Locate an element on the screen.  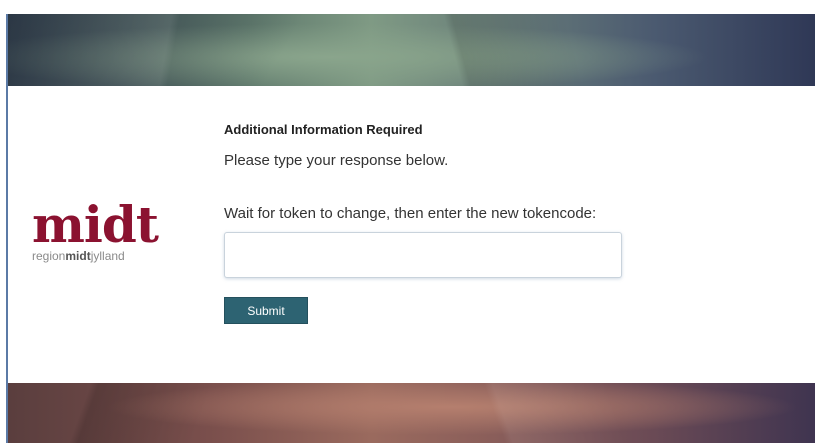
region-midtjylland-logo: midt regionmidtjylland is located at coordinates (107, 229).